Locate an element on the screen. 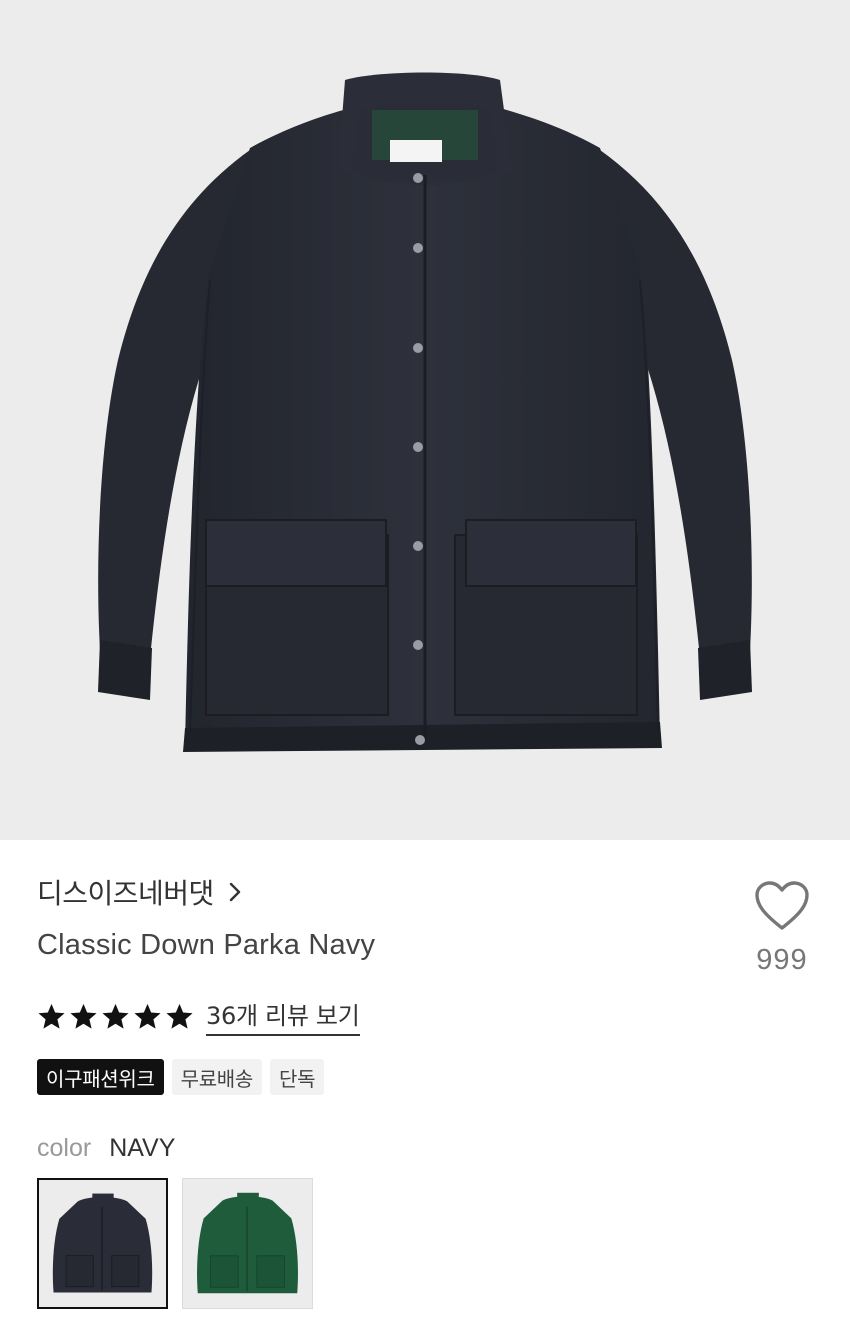 The width and height of the screenshot is (850, 1317). tag-exclusive: 단독 is located at coordinates (297, 1077).